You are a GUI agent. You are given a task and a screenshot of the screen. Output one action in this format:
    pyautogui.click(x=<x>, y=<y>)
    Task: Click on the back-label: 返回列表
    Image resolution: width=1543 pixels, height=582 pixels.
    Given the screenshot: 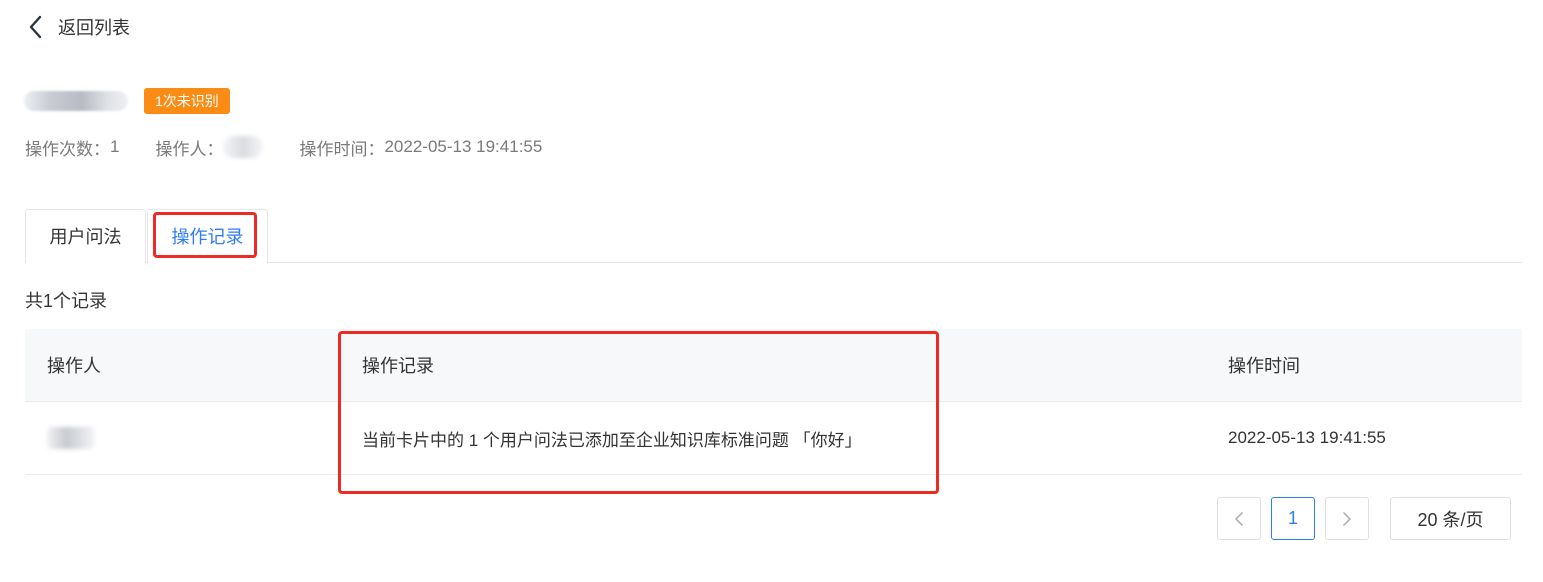 What is the action you would take?
    pyautogui.click(x=94, y=28)
    